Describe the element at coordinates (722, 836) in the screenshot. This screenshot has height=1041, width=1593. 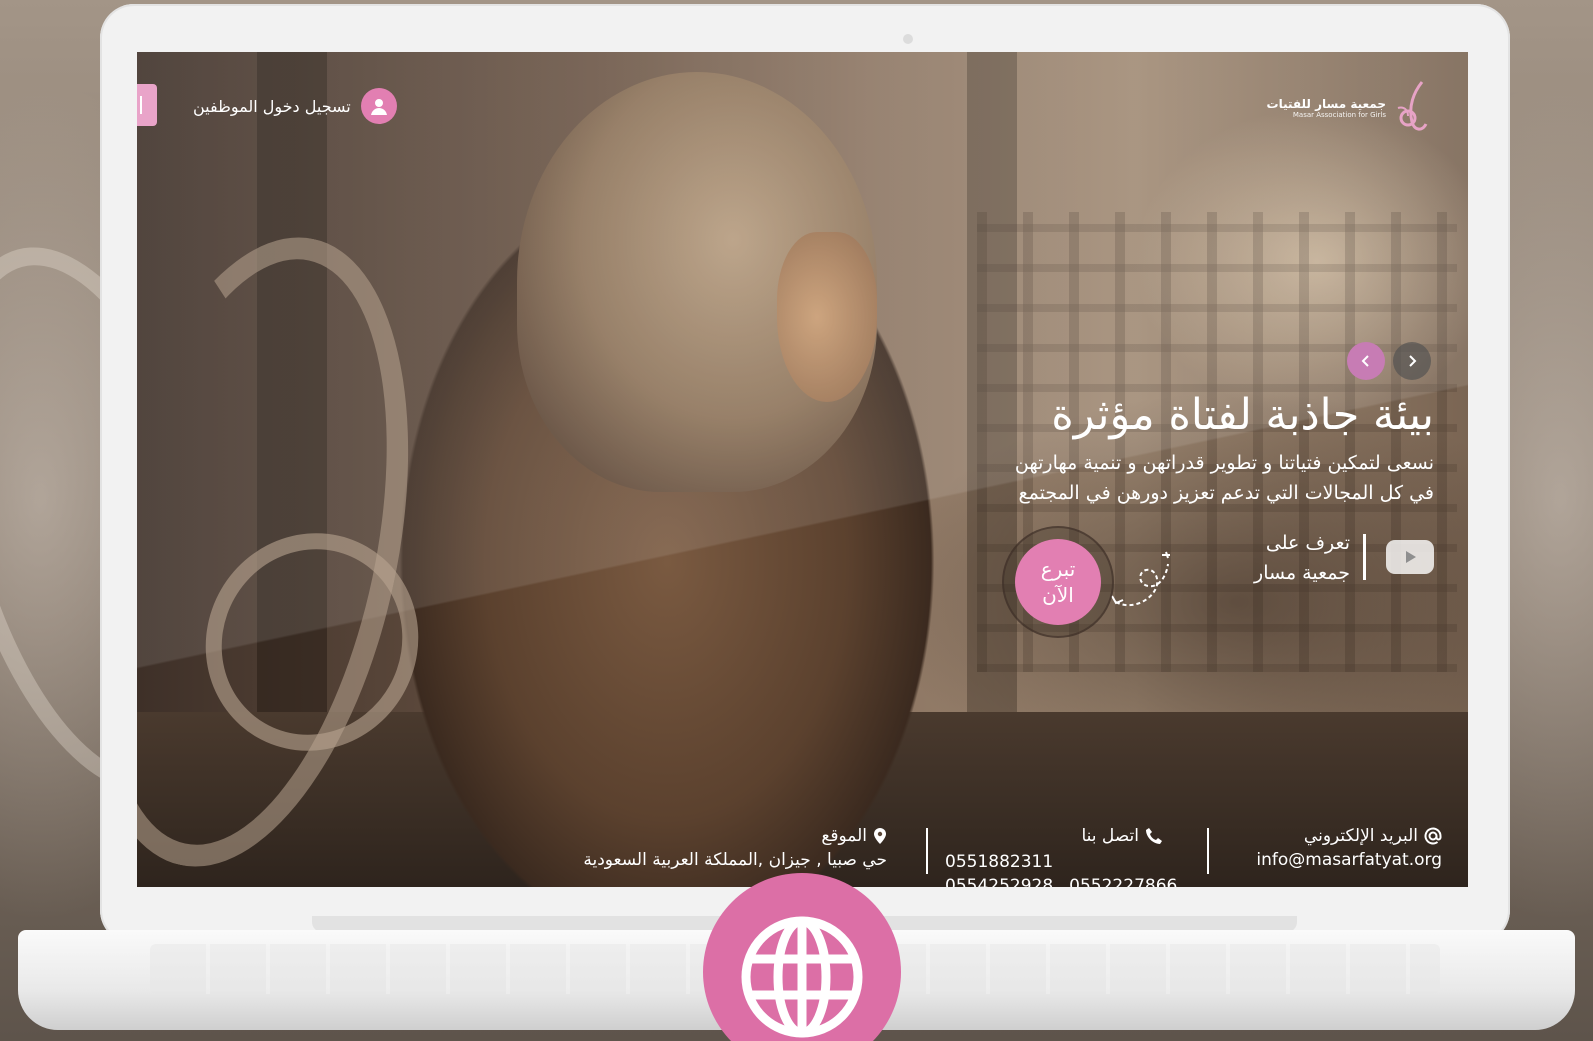
I see `location-label-row: الموقع` at that location.